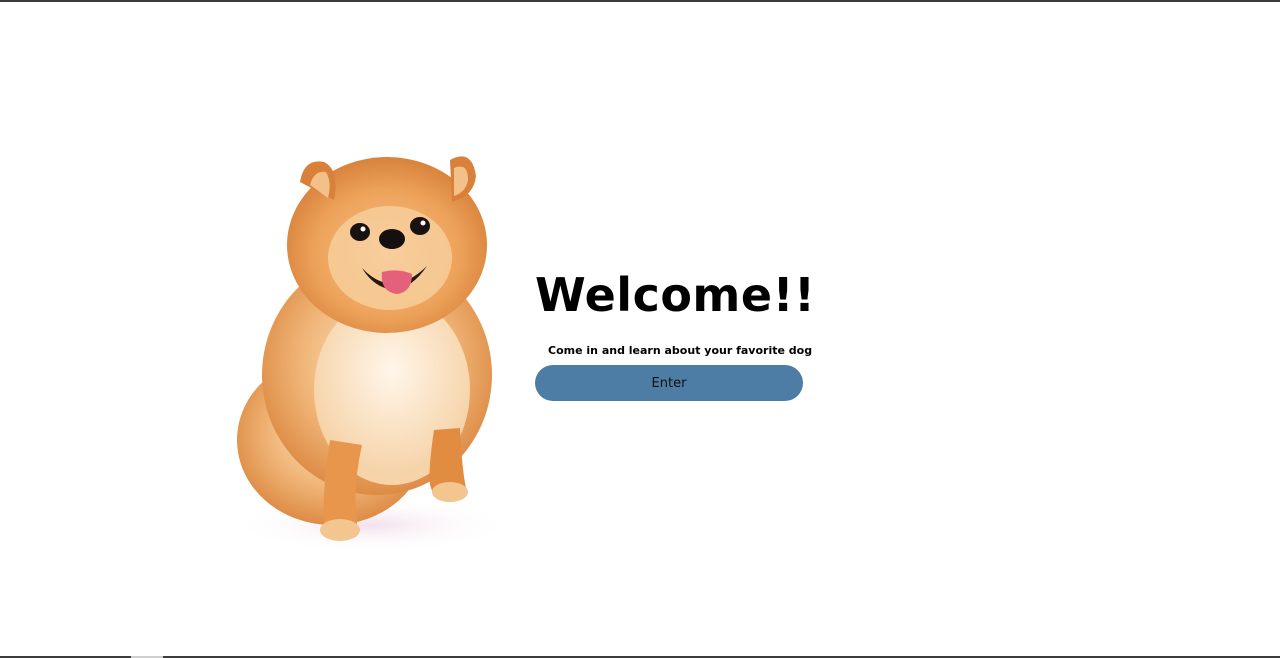 This screenshot has width=1280, height=658. Describe the element at coordinates (372, 354) in the screenshot. I see `pomeranian-dog-image` at that location.